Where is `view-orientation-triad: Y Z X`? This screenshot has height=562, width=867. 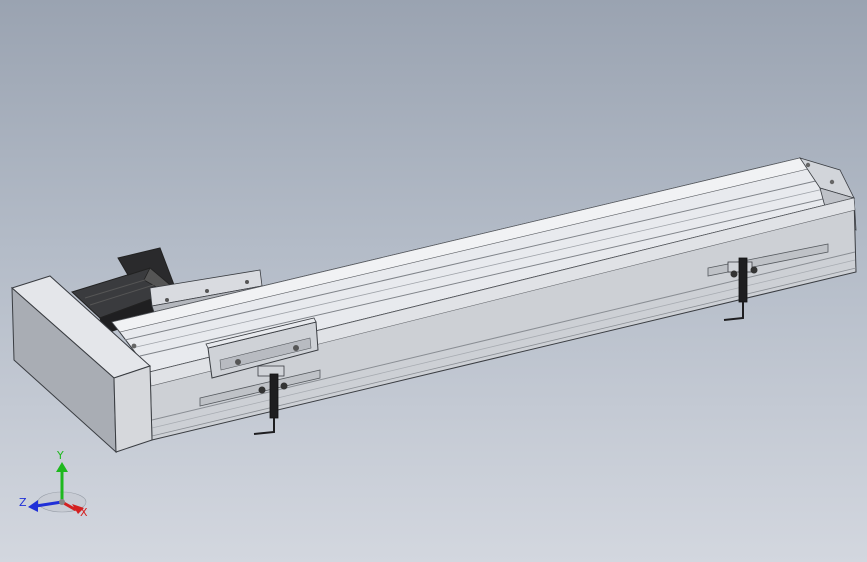 view-orientation-triad: Y Z X is located at coordinates (53, 484).